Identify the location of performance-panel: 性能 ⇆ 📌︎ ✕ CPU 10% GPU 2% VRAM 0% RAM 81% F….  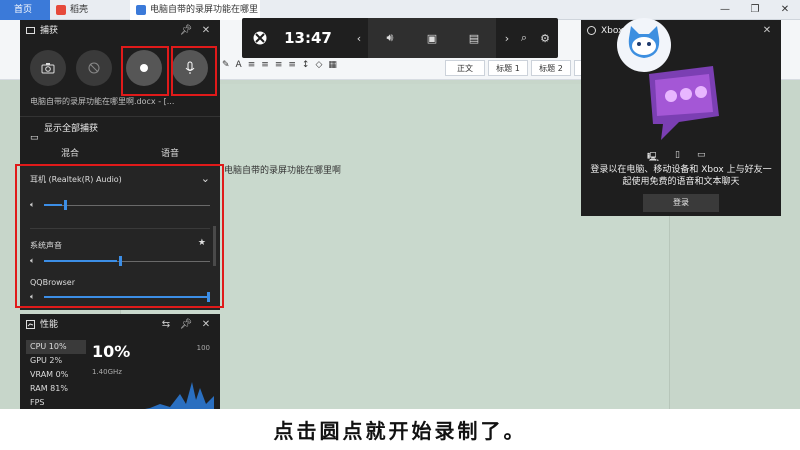
(120, 362).